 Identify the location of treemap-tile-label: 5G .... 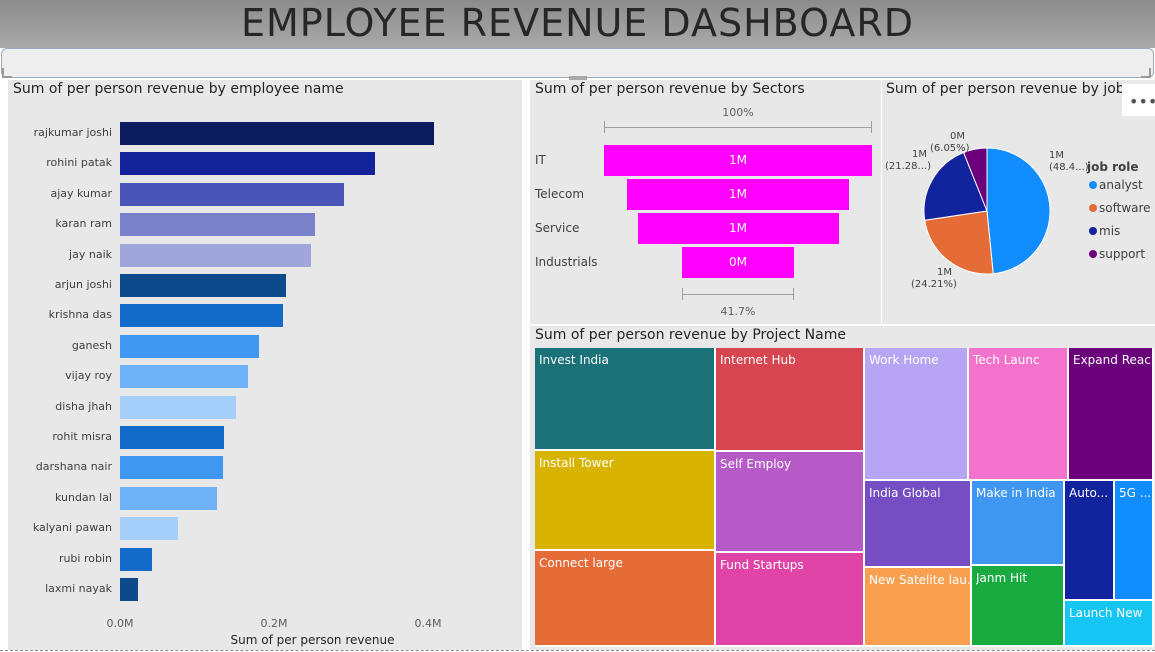
(1135, 493).